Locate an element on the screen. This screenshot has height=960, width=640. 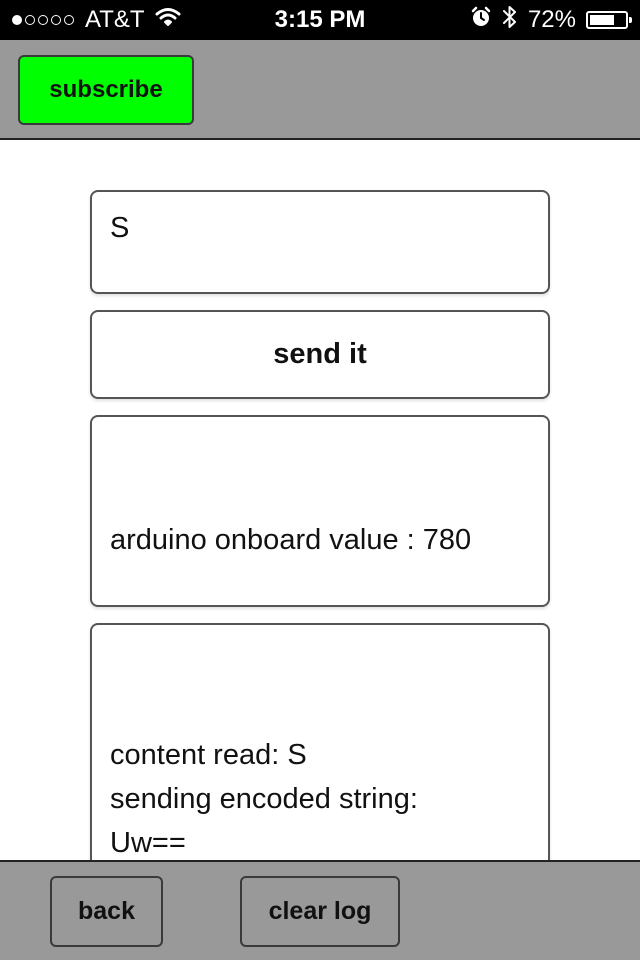
status-bar: AT&T 3:15 PM 72% is located at coordinates (320, 20).